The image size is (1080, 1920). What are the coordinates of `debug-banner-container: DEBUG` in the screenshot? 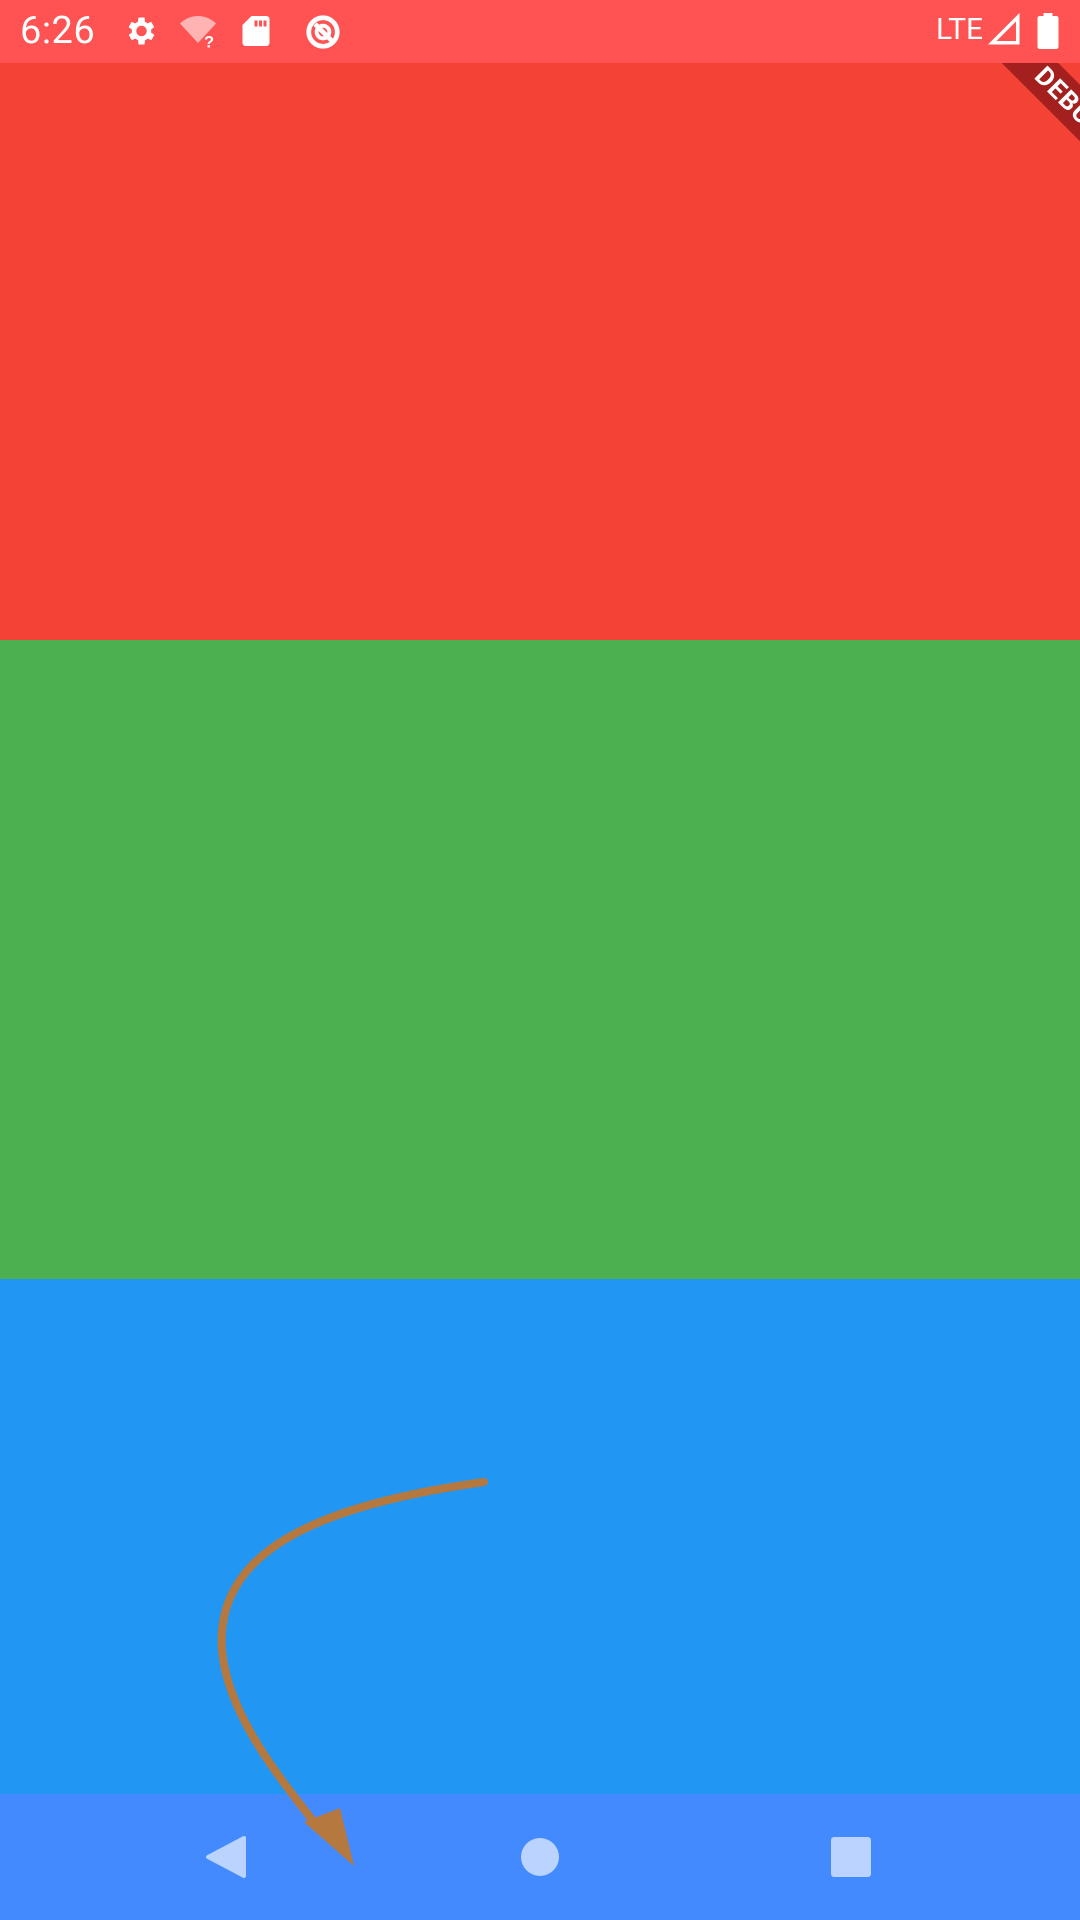 It's located at (970, 173).